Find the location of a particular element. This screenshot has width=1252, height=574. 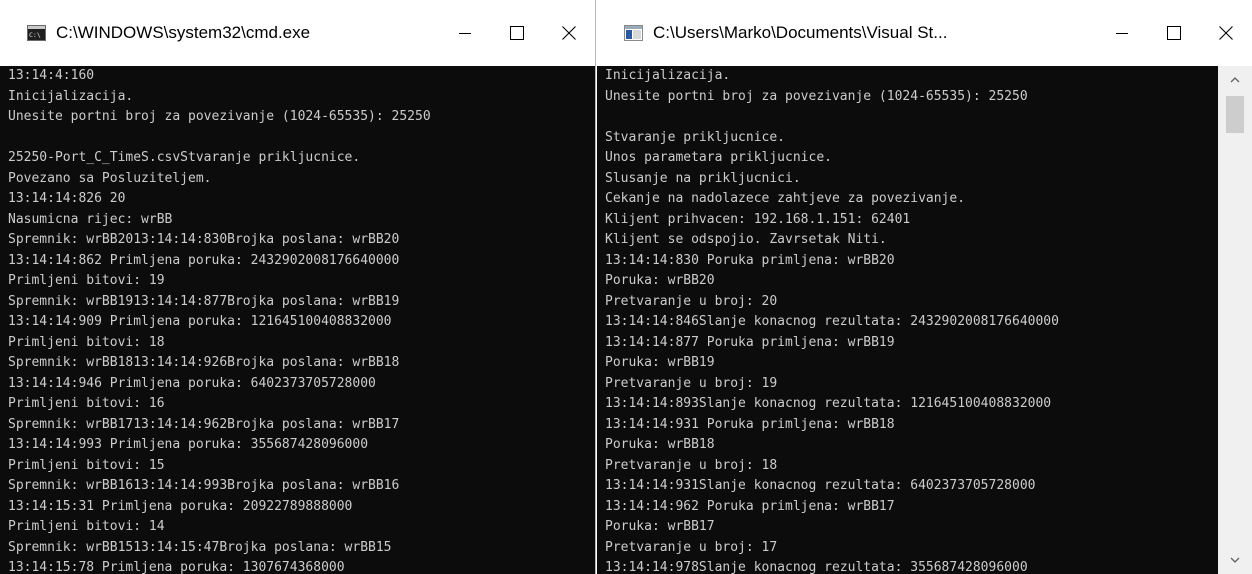

chevron-down-icon is located at coordinates (1235, 560).